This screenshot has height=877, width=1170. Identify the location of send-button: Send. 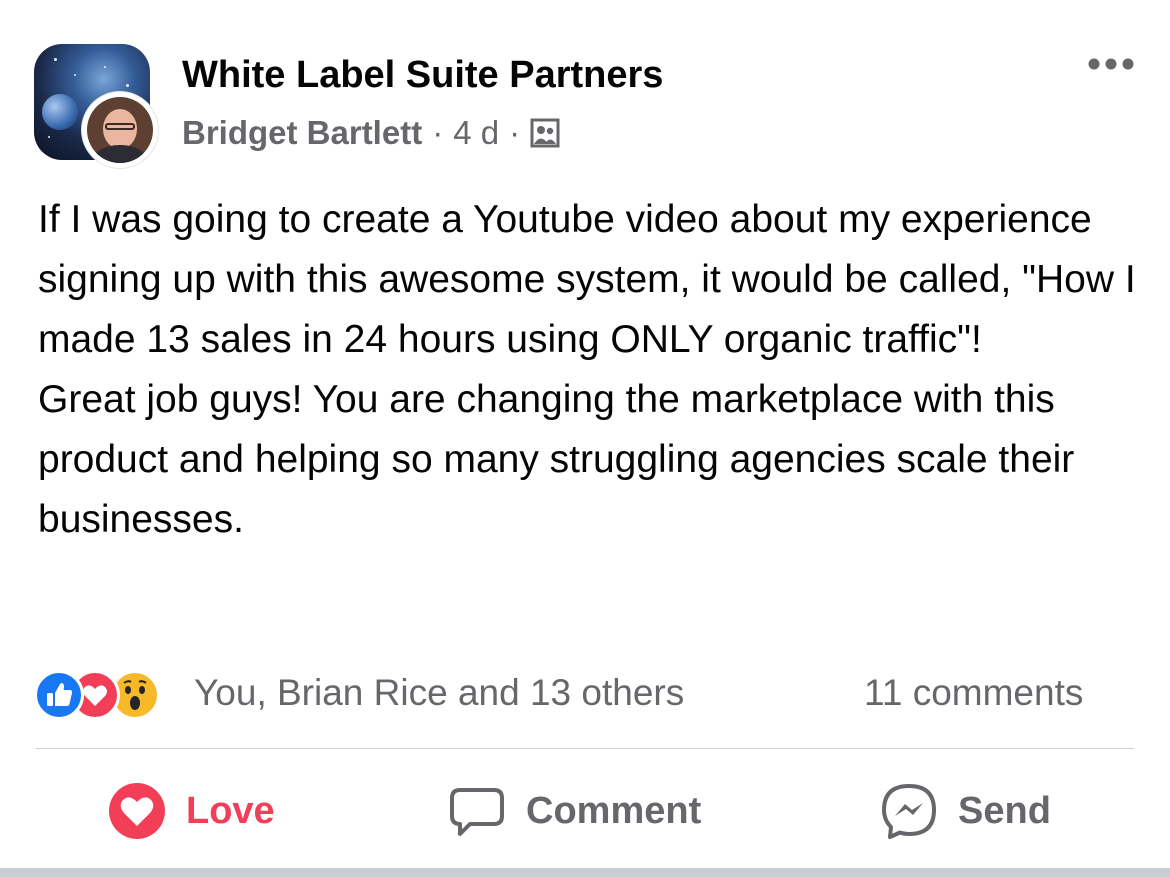
(965, 811).